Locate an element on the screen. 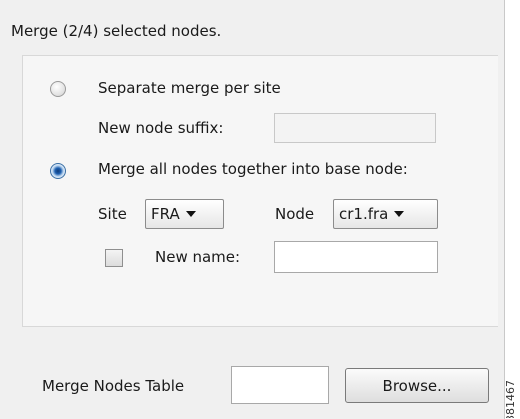 The image size is (520, 419). new-name-label: New name: is located at coordinates (198, 257).